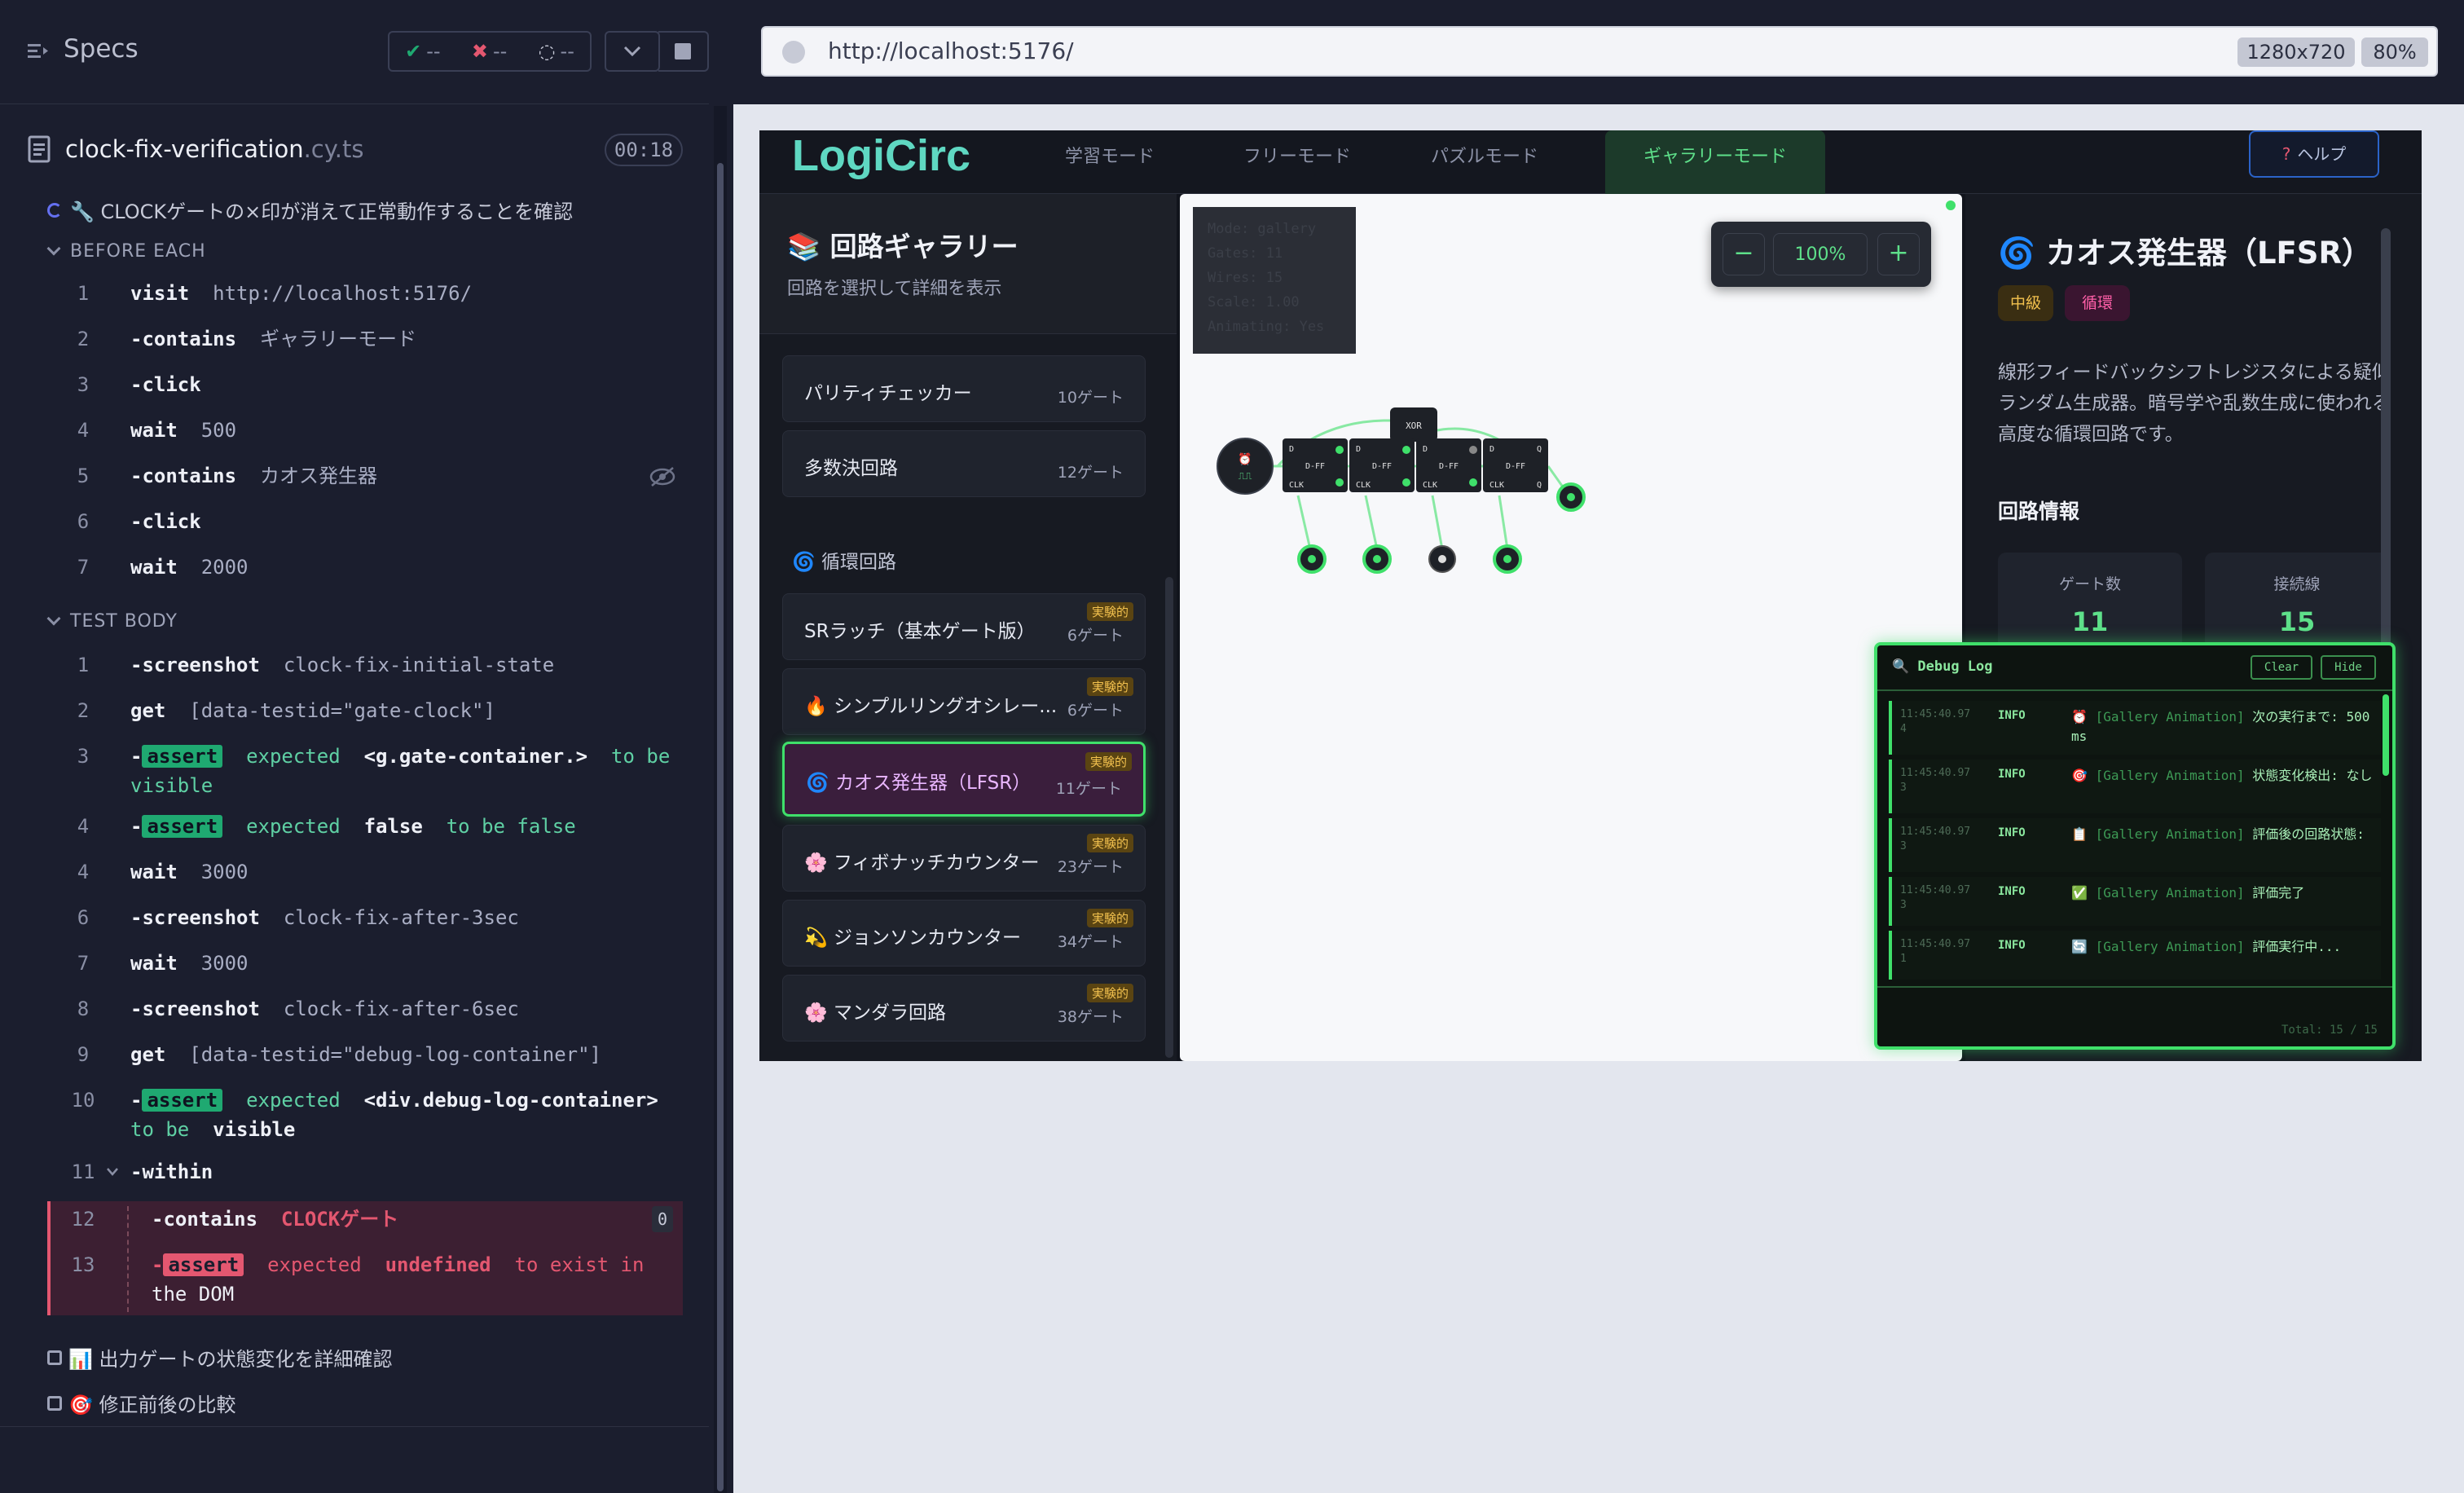  Describe the element at coordinates (1484, 162) in the screenshot. I see `tab-puzzle: パズルモード` at that location.